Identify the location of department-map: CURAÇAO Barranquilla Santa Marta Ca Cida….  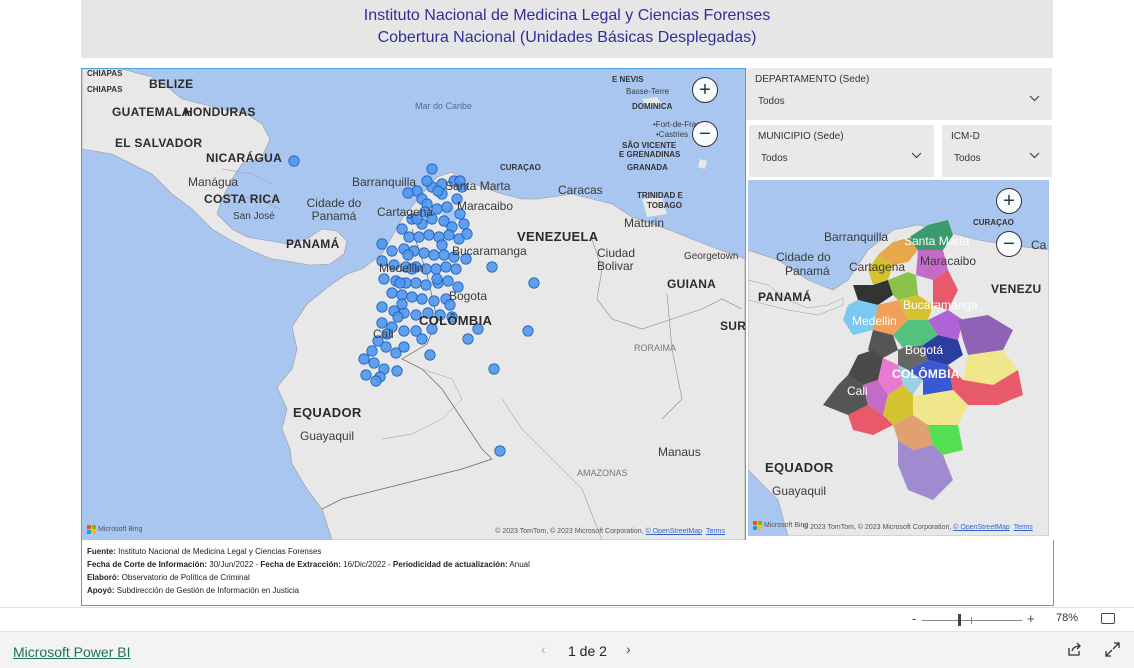
(898, 358).